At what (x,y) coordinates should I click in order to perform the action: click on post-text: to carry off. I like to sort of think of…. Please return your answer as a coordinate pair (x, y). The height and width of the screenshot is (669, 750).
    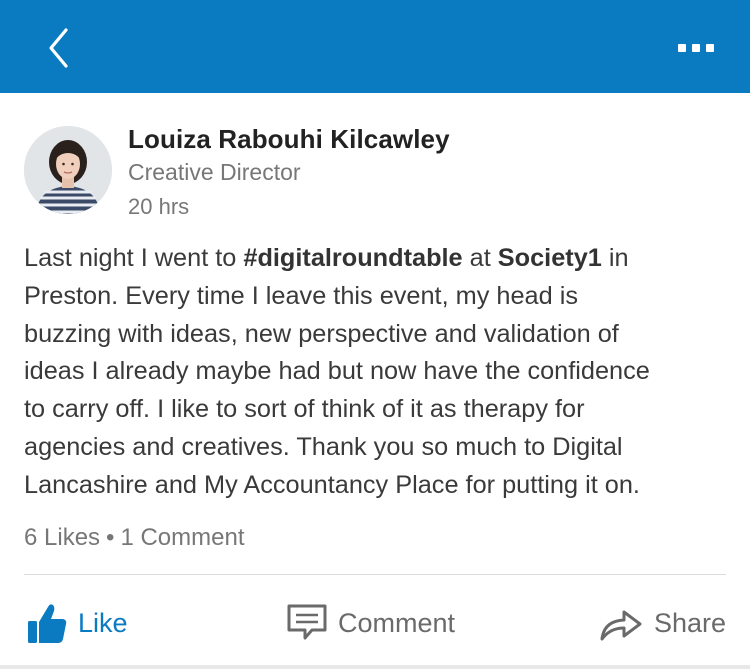
    Looking at the image, I should click on (304, 409).